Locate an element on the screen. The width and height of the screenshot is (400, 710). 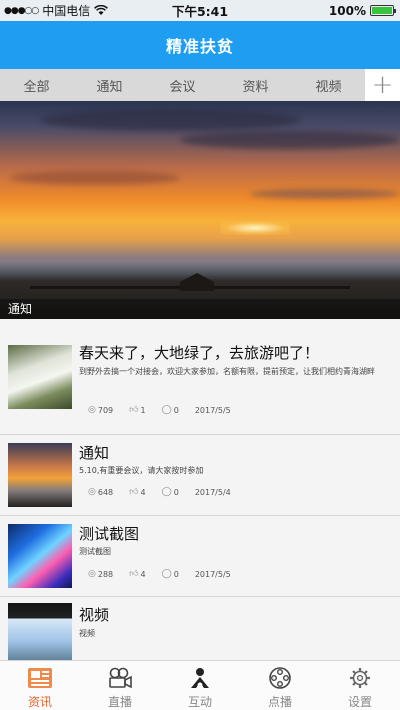
tabbar-label: 点播 is located at coordinates (279, 702).